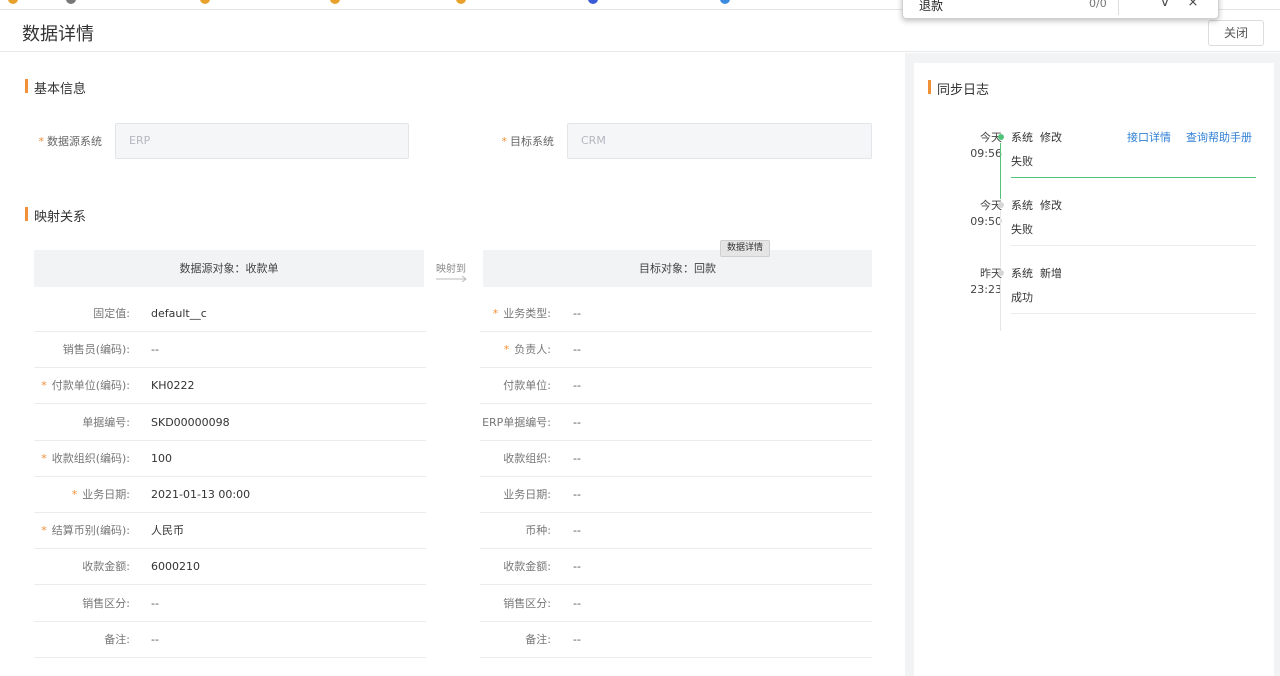  I want to click on field-label: * 结算币别(编码):, so click(82, 531).